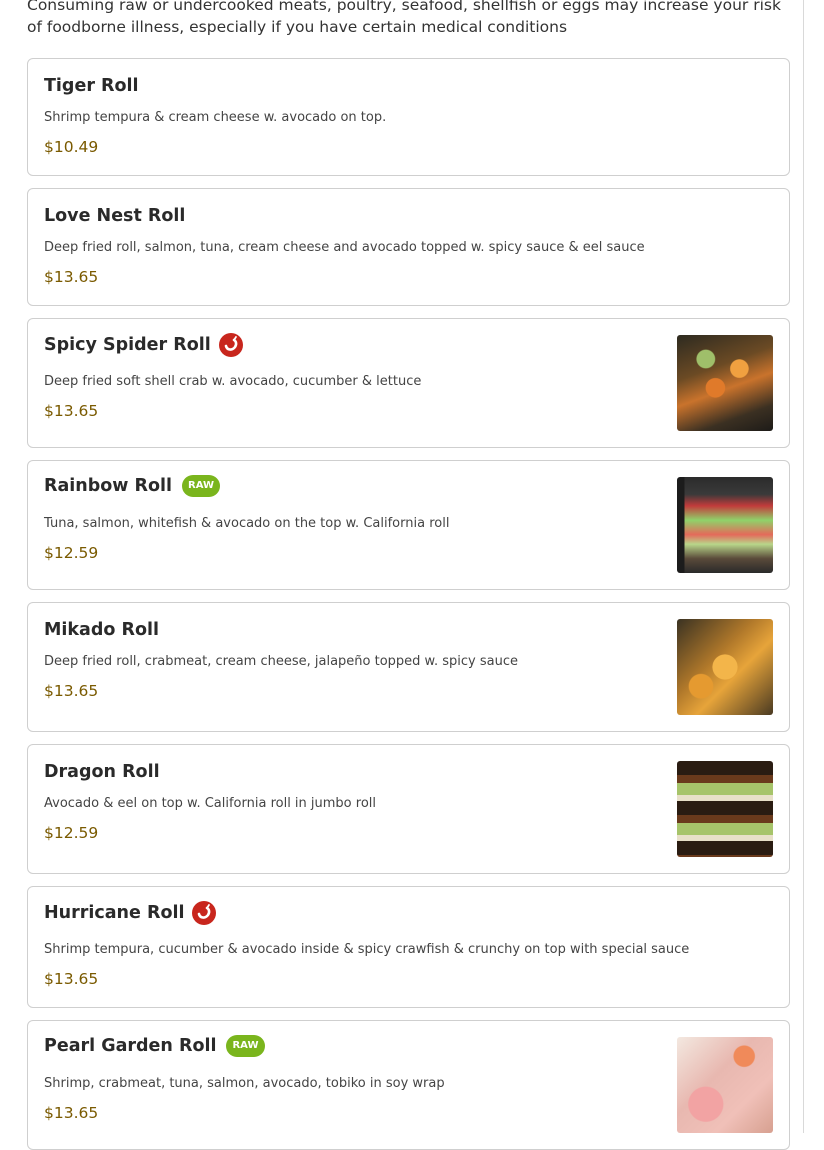  Describe the element at coordinates (102, 772) in the screenshot. I see `item-name: Dragon Roll` at that location.